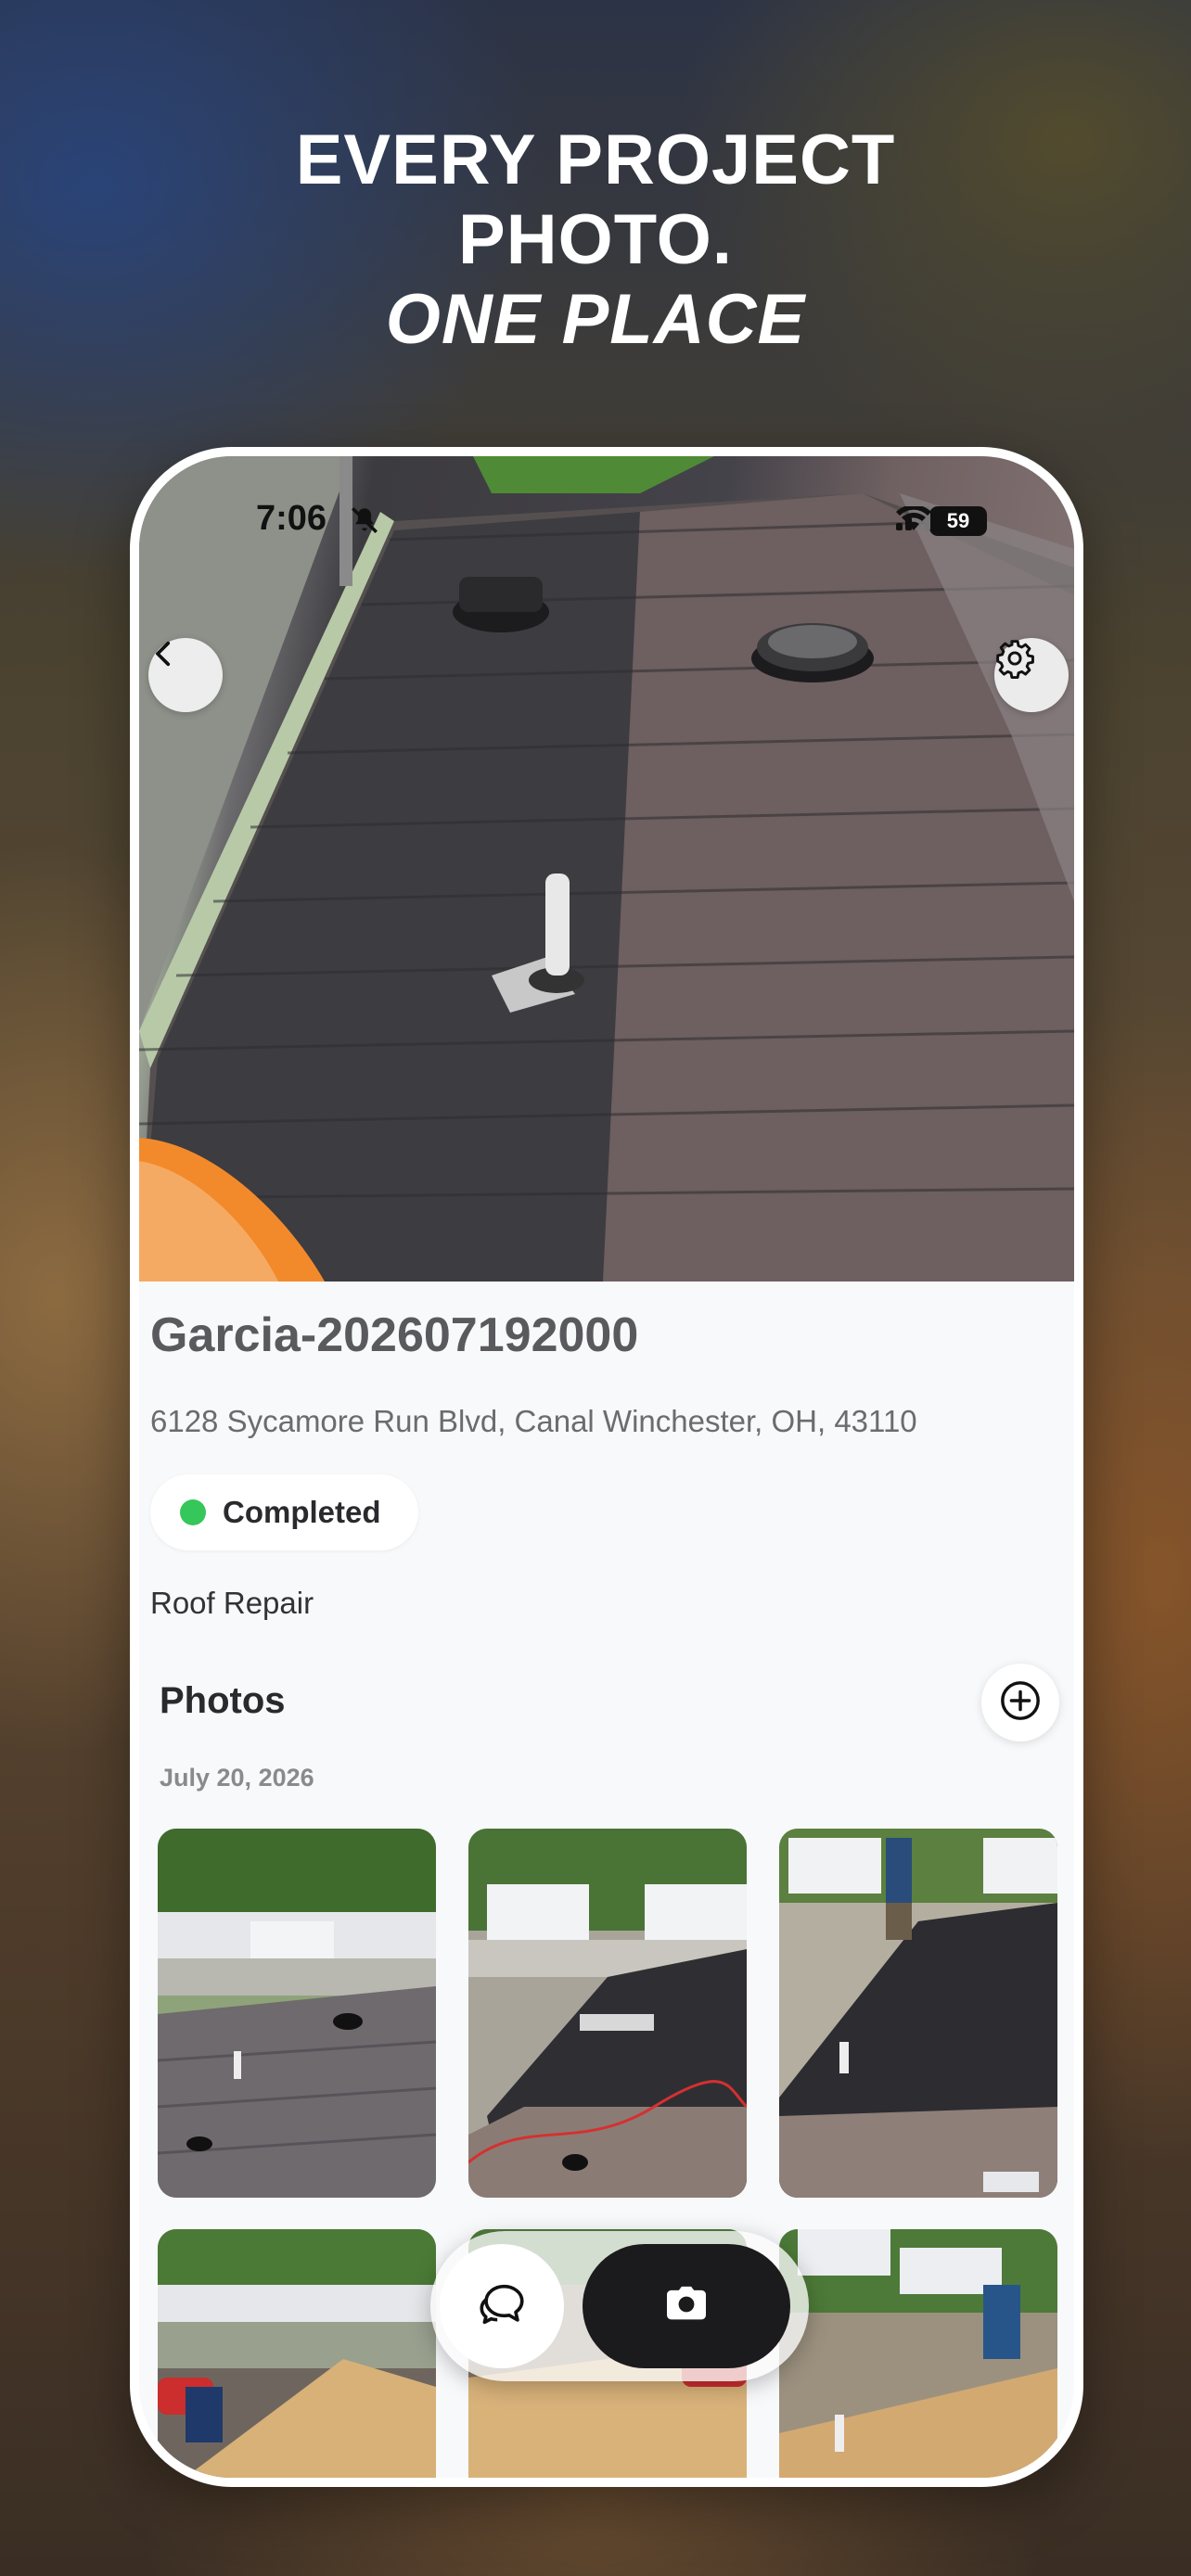  I want to click on plus-circle-icon, so click(1021, 1703).